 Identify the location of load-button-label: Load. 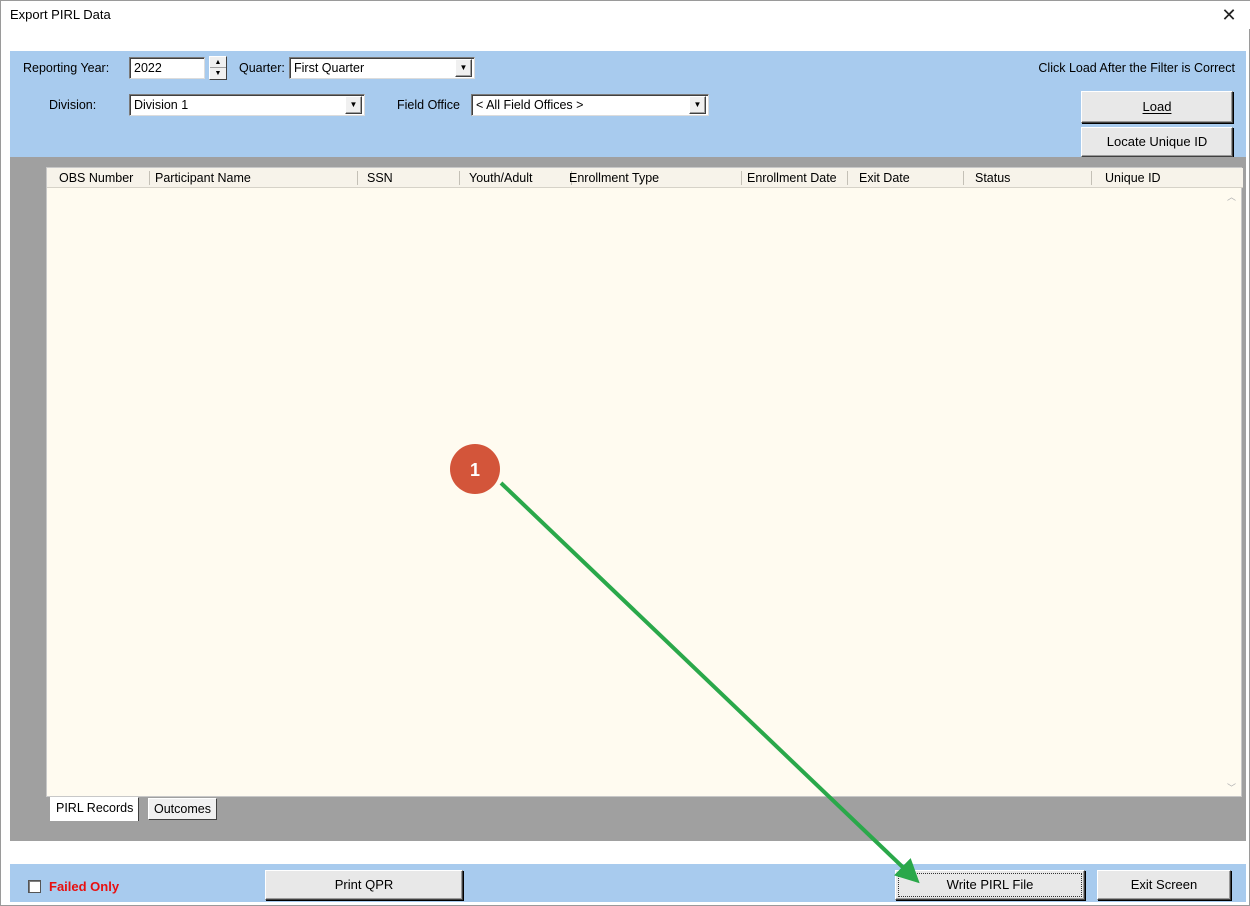
(1157, 106).